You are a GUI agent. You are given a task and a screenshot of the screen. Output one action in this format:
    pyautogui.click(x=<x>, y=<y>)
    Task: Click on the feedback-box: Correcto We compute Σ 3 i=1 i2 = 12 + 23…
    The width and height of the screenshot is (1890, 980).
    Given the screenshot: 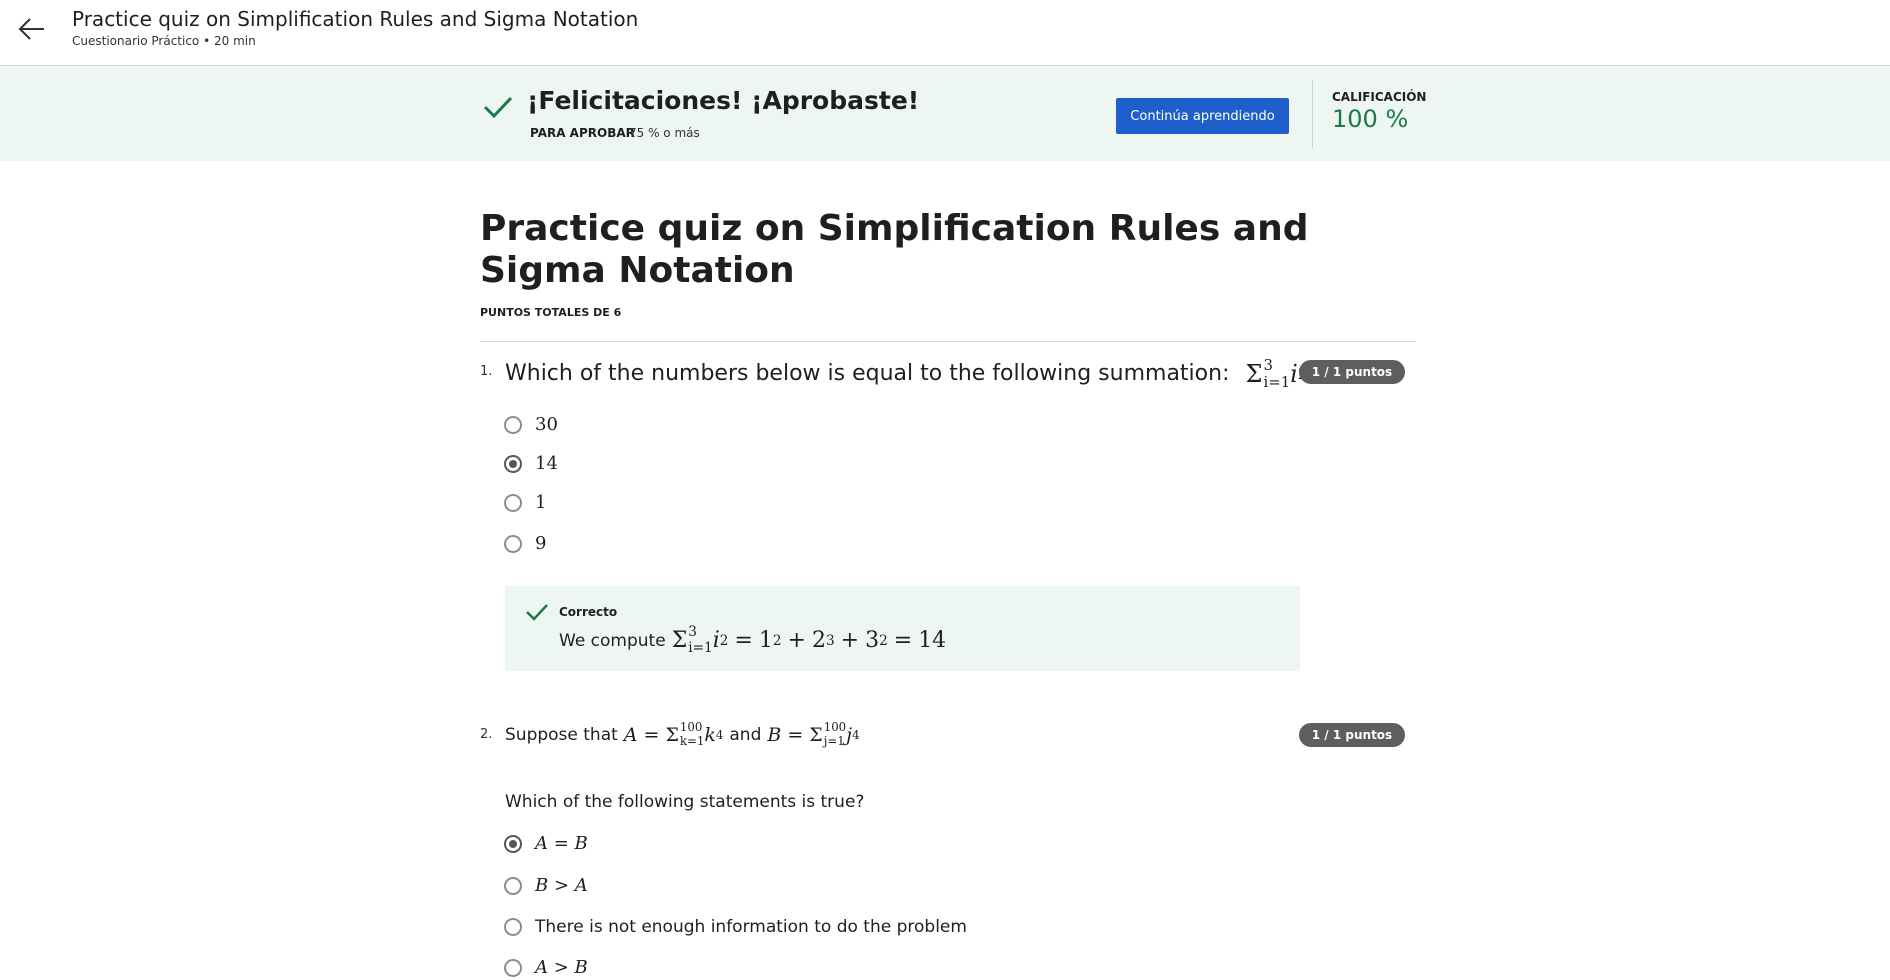 What is the action you would take?
    pyautogui.click(x=902, y=628)
    